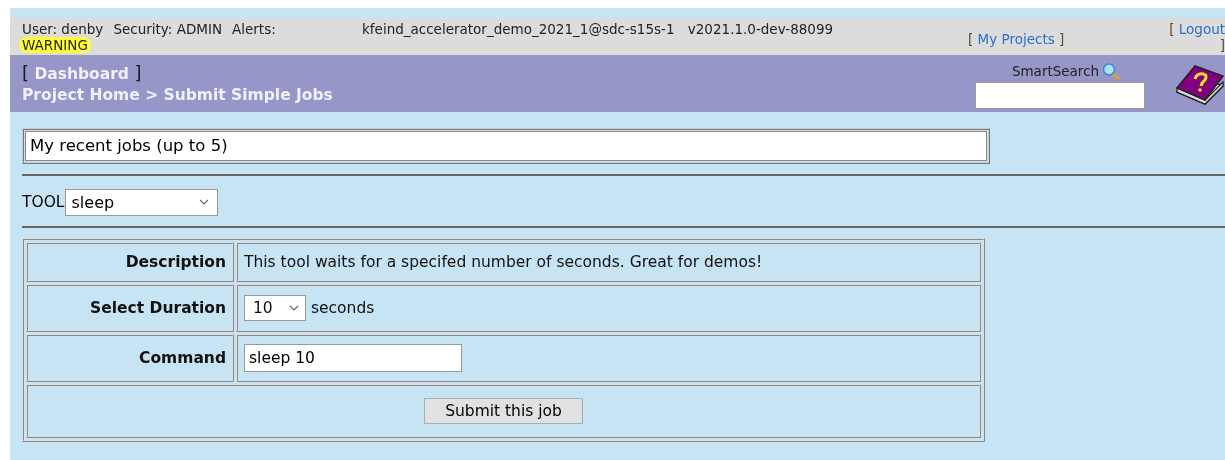 The height and width of the screenshot is (460, 1225). What do you see at coordinates (1055, 71) in the screenshot?
I see `smartsearch-label: SmartSearch` at bounding box center [1055, 71].